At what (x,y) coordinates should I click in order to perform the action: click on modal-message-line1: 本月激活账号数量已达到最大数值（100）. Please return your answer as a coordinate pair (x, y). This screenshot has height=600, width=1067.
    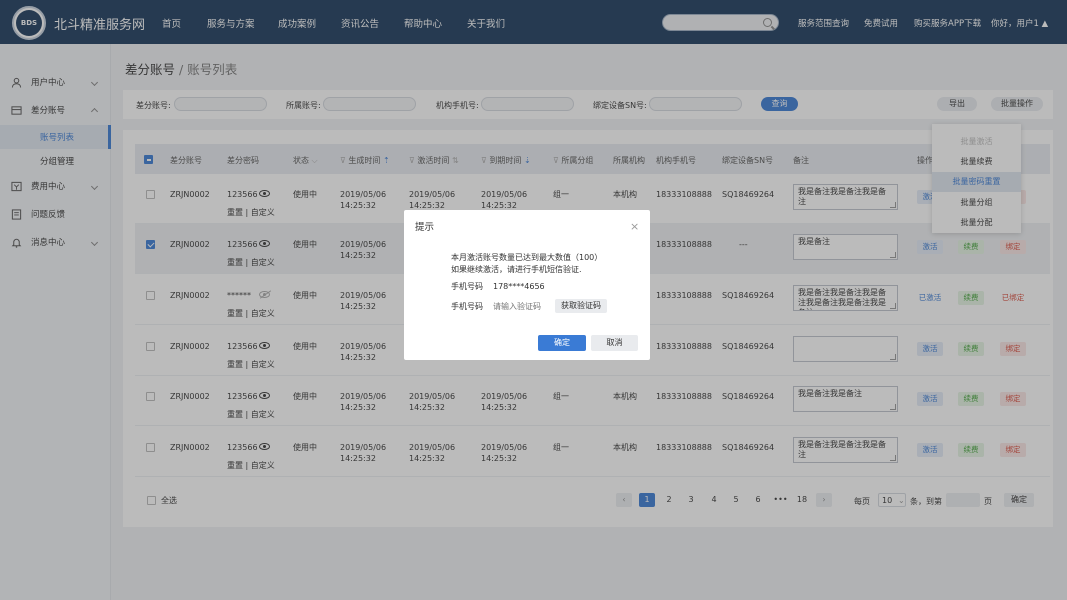
    Looking at the image, I should click on (527, 257).